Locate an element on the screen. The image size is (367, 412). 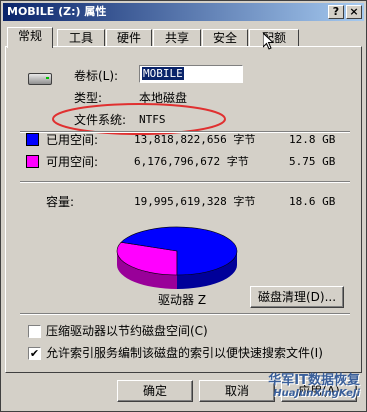
compress-label: 压缩驱动器以节约磁盘空间(C) is located at coordinates (127, 331).